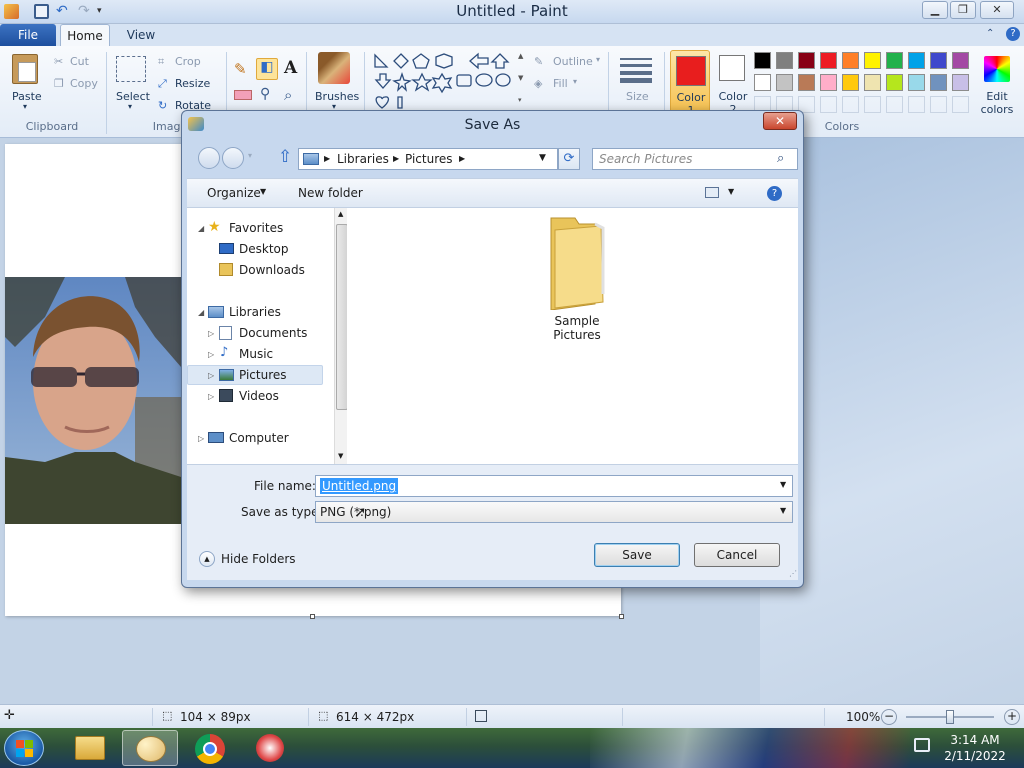 This screenshot has height=768, width=1024. What do you see at coordinates (935, 10) in the screenshot?
I see `minimize-button: ▁` at bounding box center [935, 10].